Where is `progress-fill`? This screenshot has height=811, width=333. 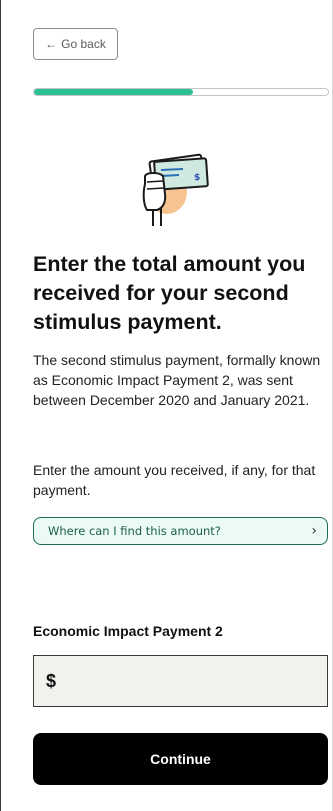
progress-fill is located at coordinates (113, 92).